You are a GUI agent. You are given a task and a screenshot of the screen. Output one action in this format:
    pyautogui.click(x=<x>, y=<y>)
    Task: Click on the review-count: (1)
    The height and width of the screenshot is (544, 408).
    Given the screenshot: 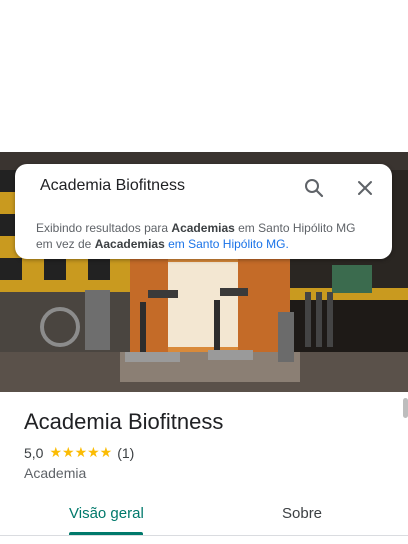 What is the action you would take?
    pyautogui.click(x=125, y=453)
    